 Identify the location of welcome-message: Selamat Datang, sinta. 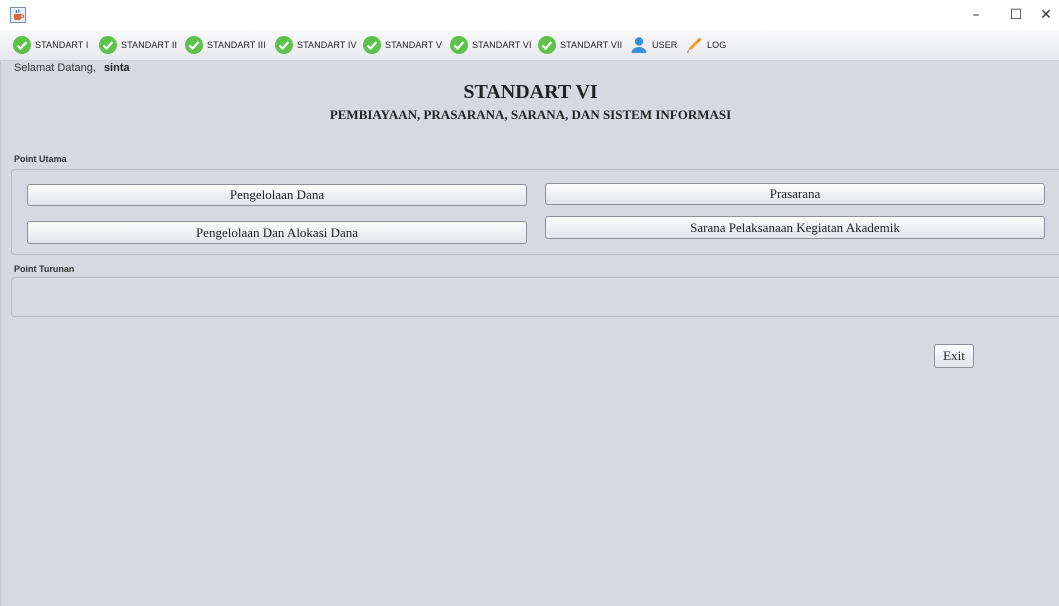
(72, 68).